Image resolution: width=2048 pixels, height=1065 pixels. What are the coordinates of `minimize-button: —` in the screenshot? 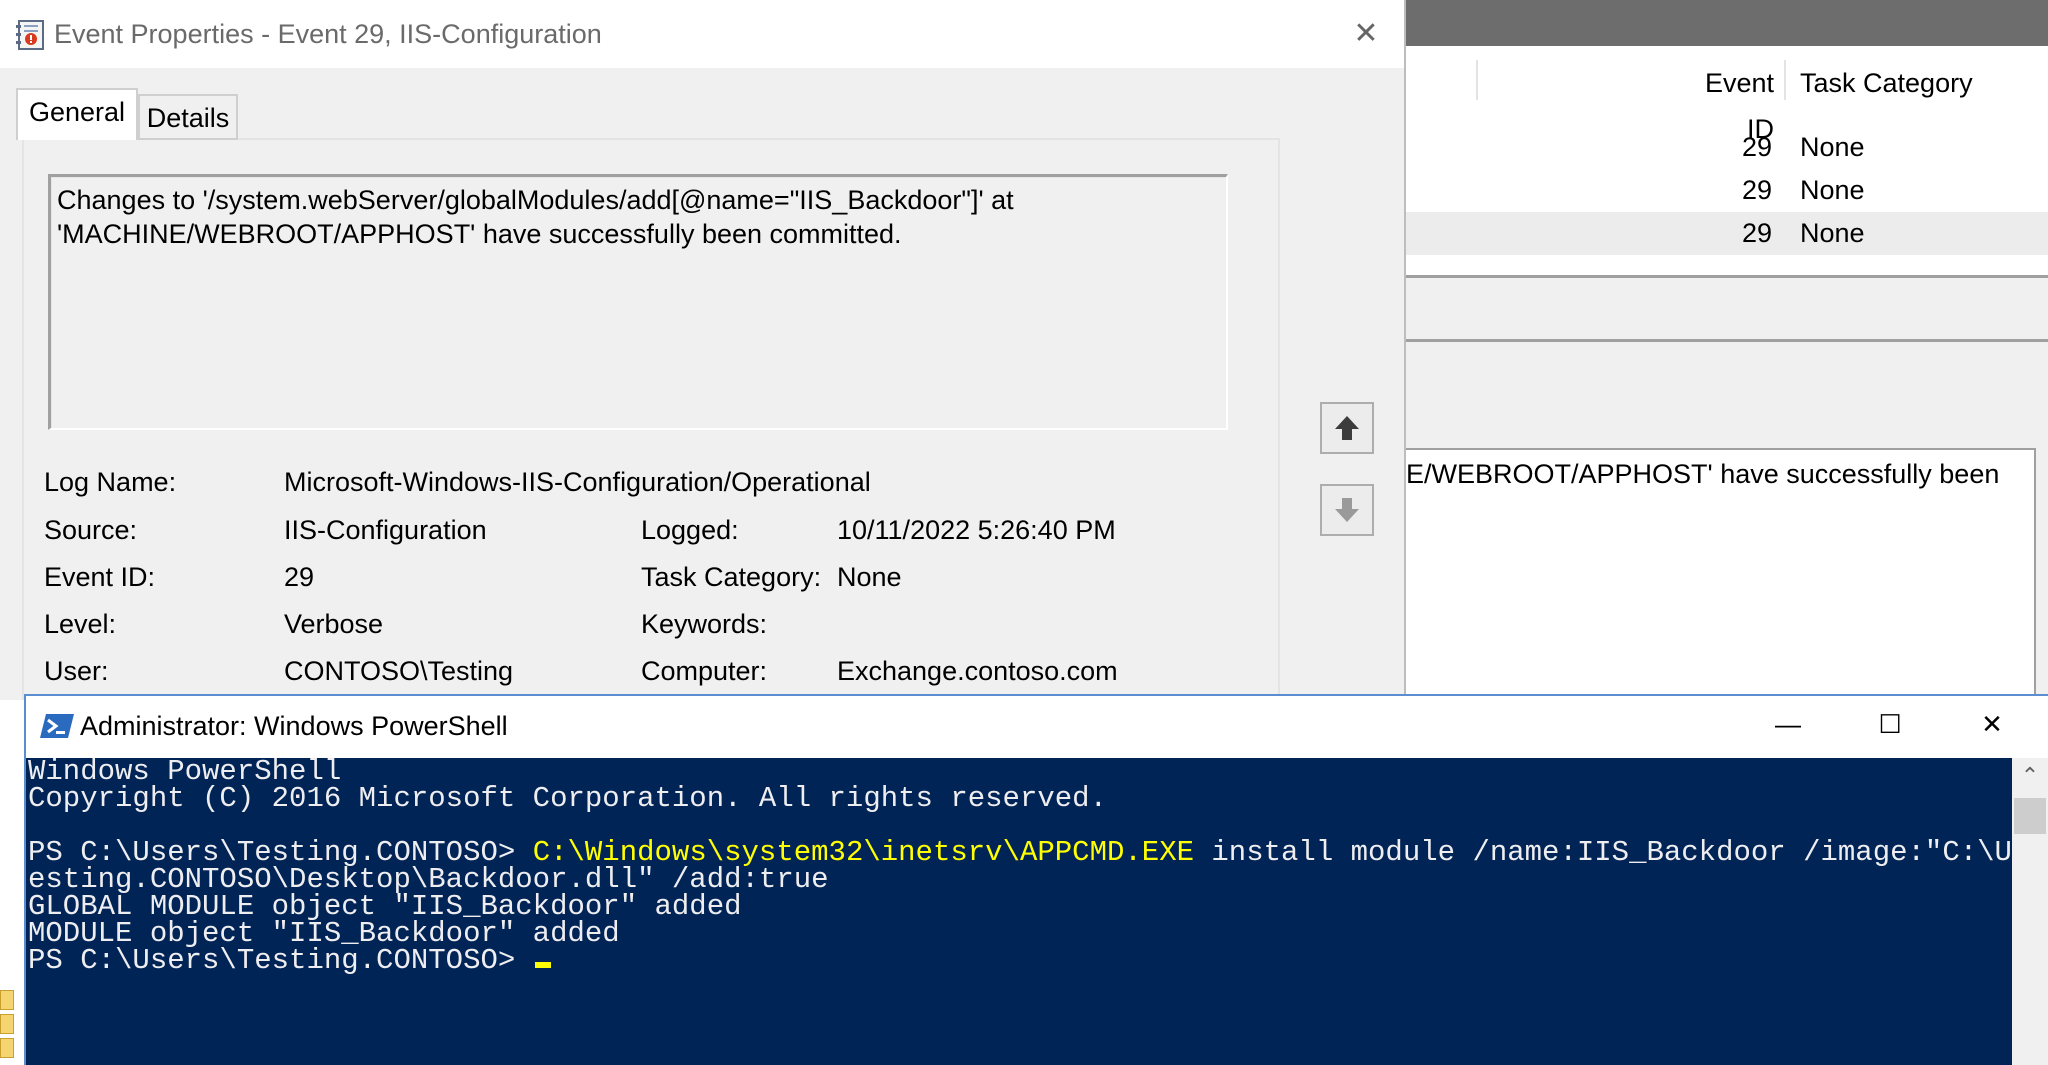 It's located at (1788, 724).